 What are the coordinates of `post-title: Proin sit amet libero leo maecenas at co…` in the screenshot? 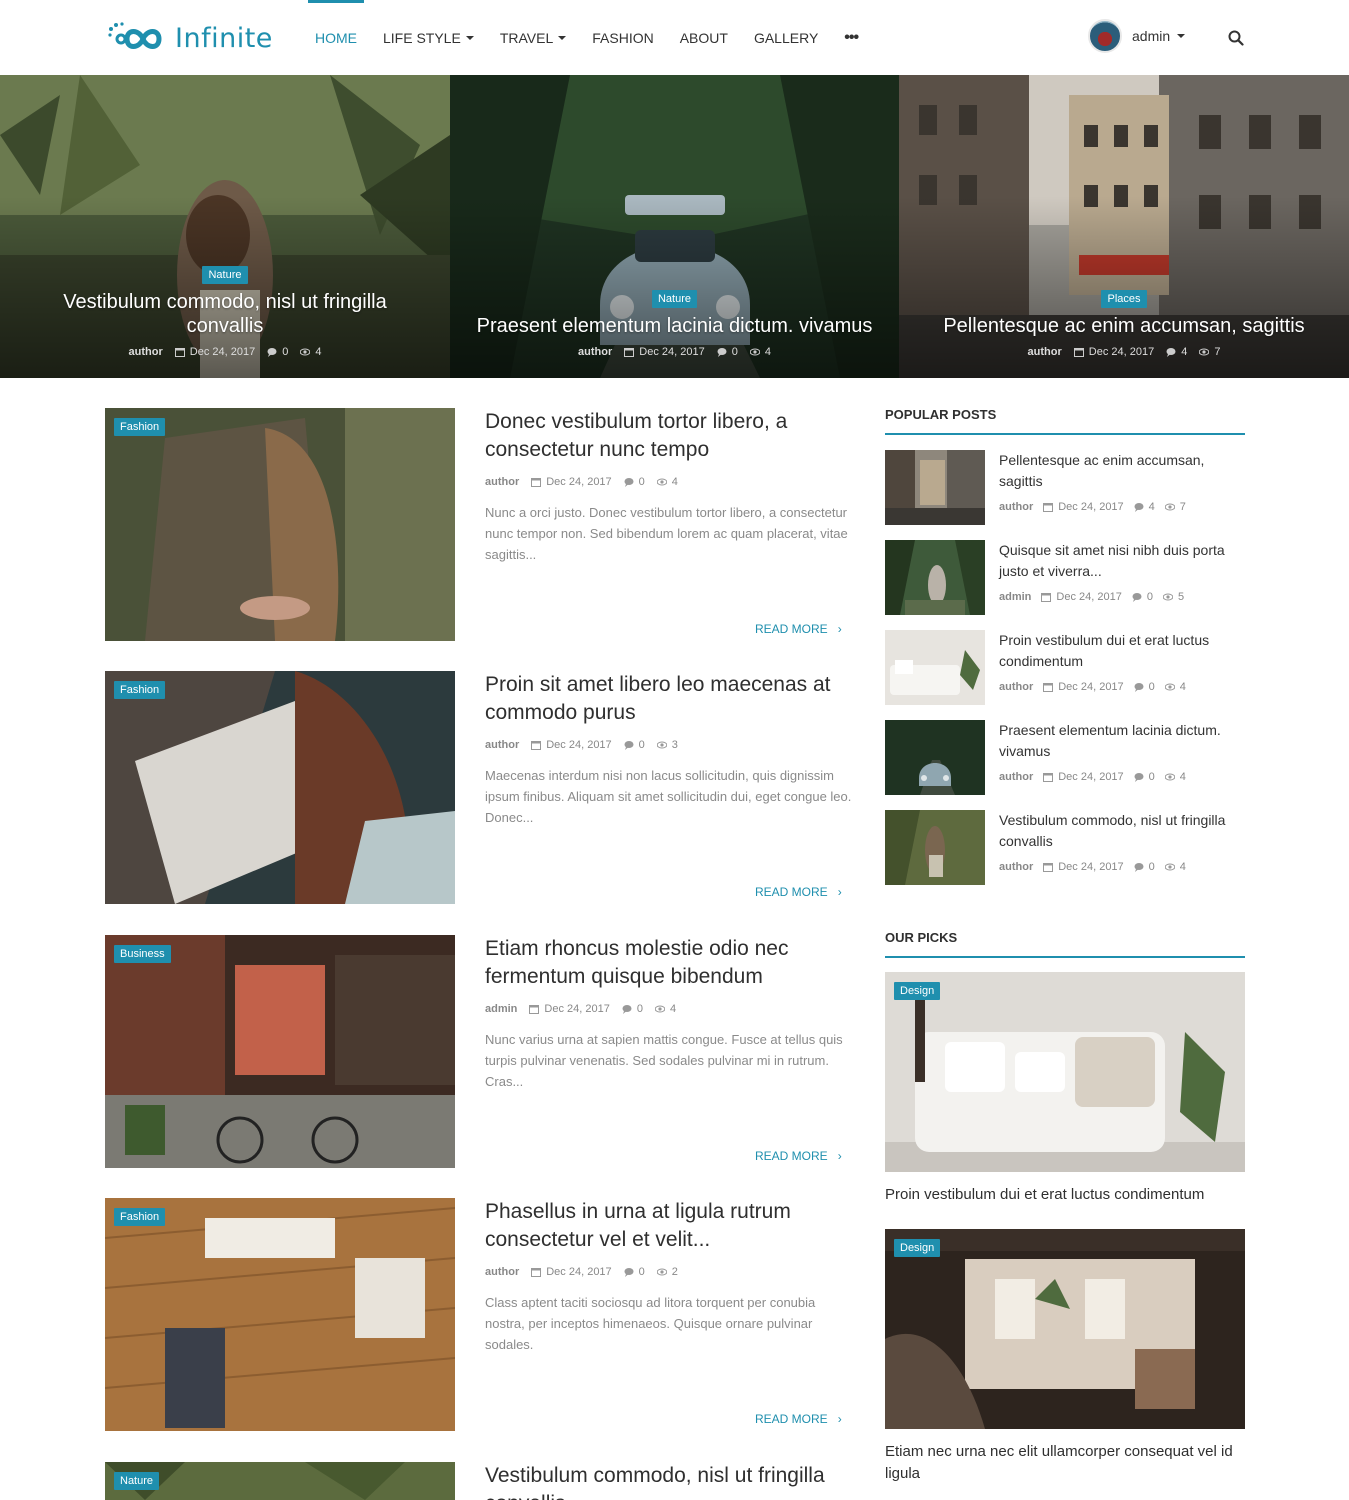 It's located at (670, 699).